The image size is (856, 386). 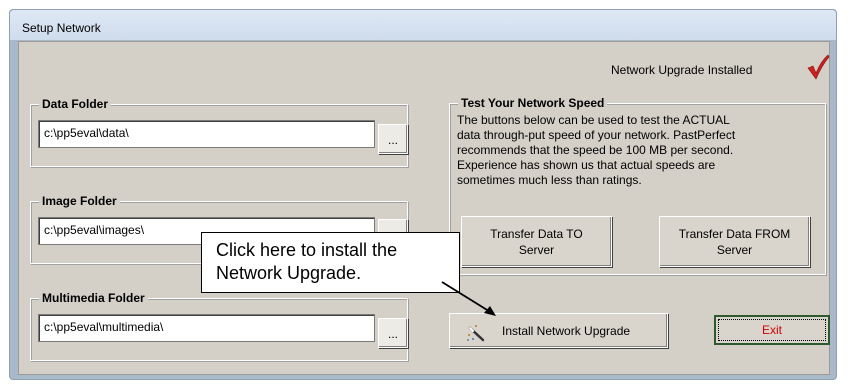 I want to click on transfer-from-server-line1: Transfer Data FROM, so click(x=734, y=233).